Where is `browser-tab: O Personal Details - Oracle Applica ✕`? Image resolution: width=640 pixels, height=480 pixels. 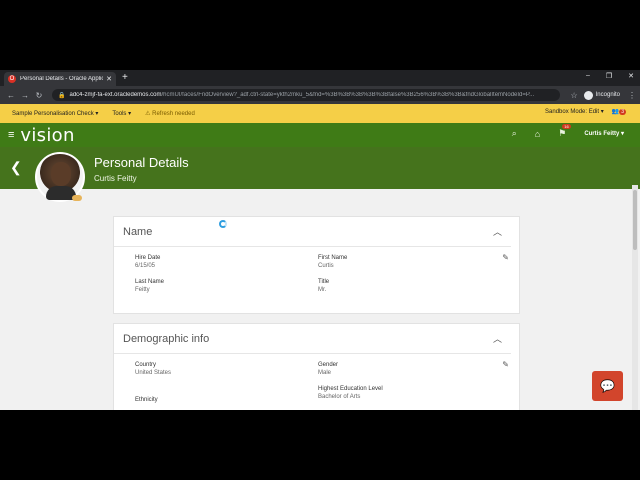 browser-tab: O Personal Details - Oracle Applica ✕ is located at coordinates (60, 79).